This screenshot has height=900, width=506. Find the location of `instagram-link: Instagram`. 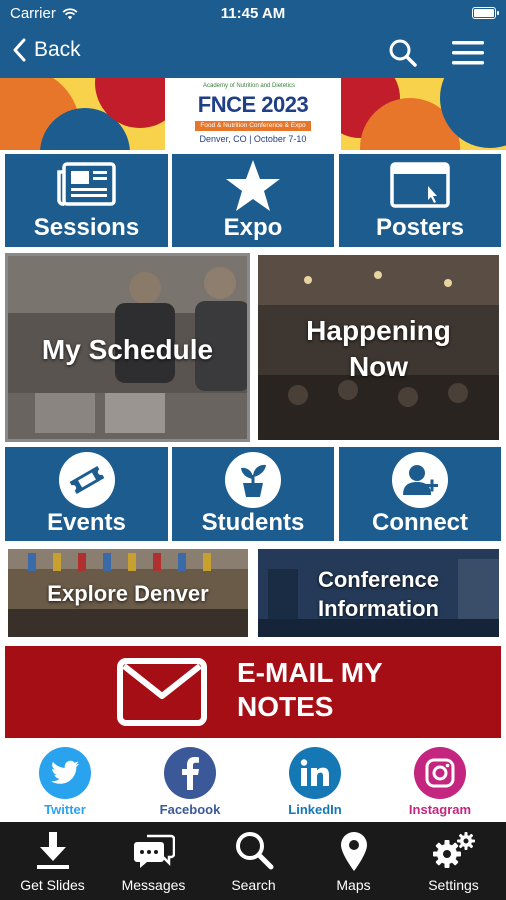

instagram-link: Instagram is located at coordinates (440, 782).